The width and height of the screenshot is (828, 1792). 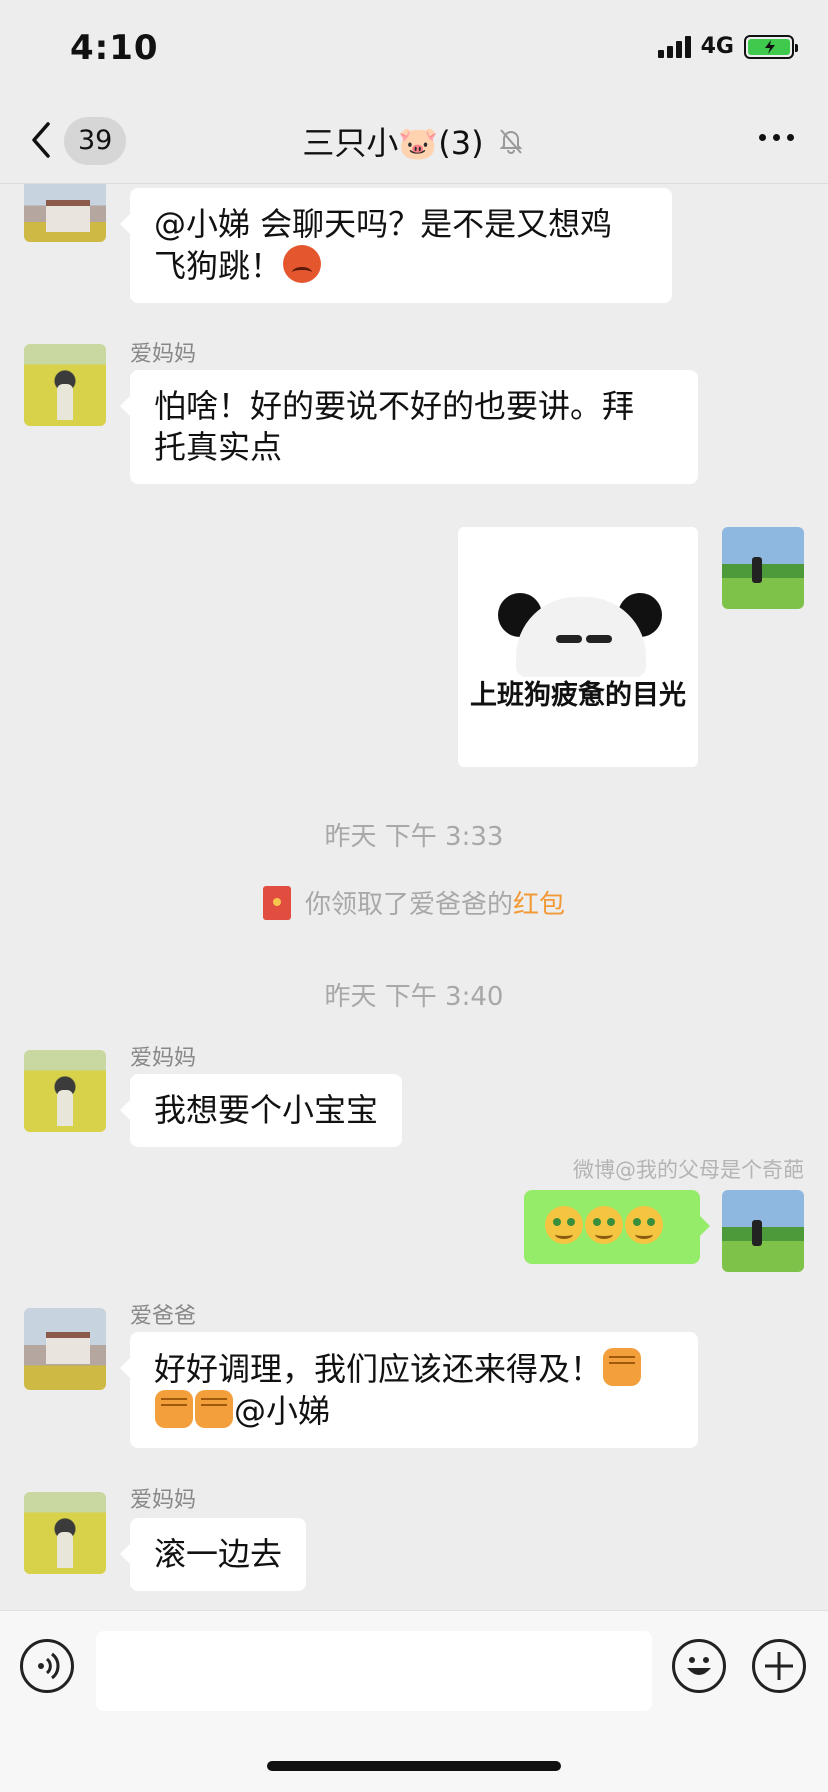 I want to click on message-bubble, so click(x=617, y=1227).